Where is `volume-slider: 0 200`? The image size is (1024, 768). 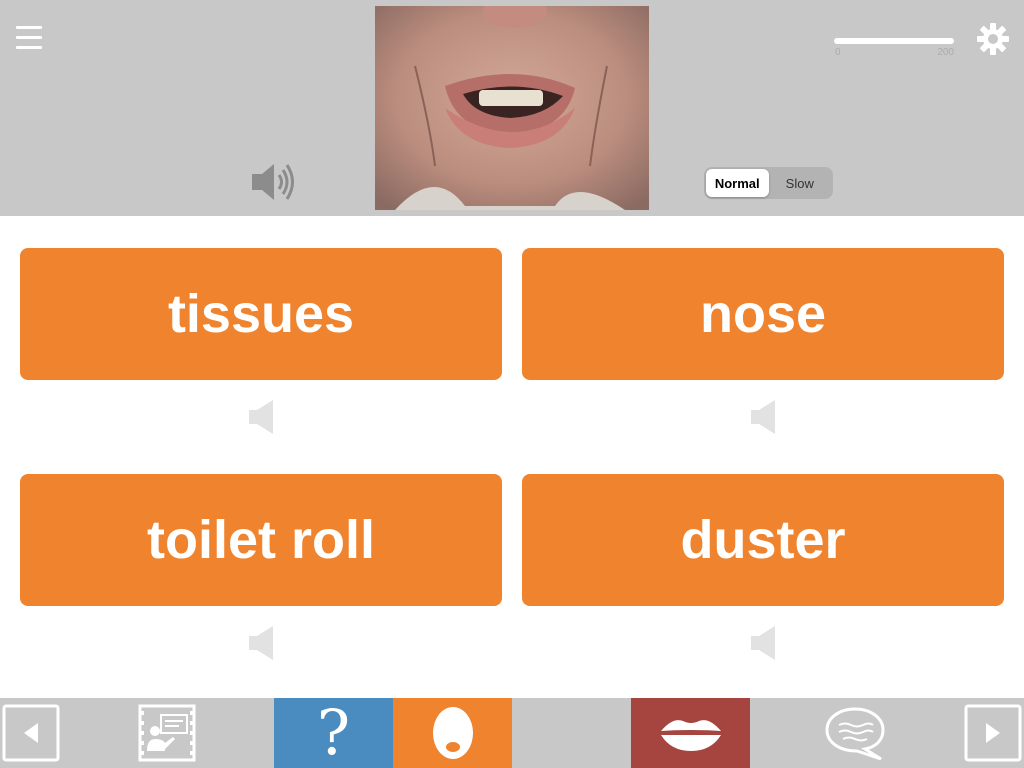
volume-slider: 0 200 is located at coordinates (894, 47).